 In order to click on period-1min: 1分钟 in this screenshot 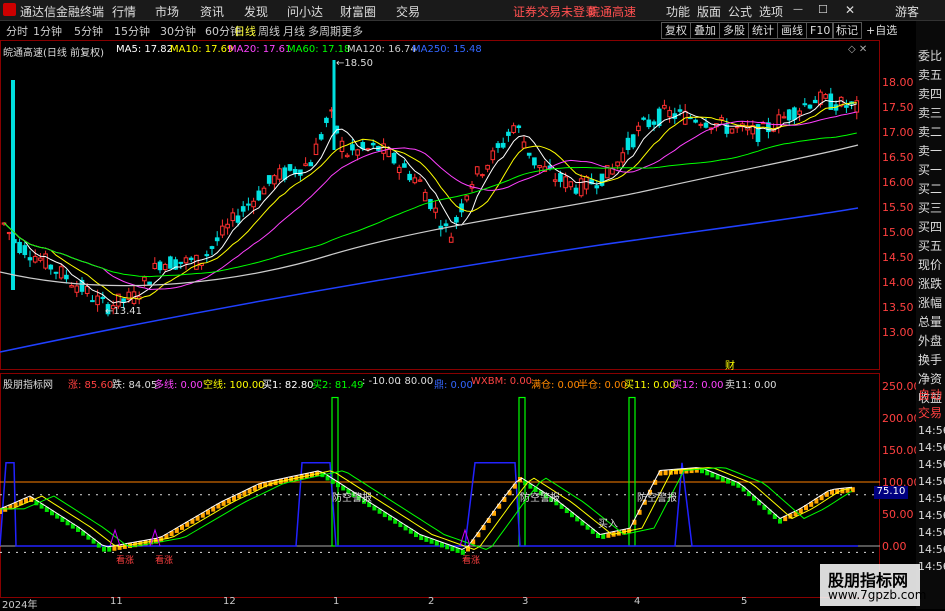, I will do `click(47, 31)`.